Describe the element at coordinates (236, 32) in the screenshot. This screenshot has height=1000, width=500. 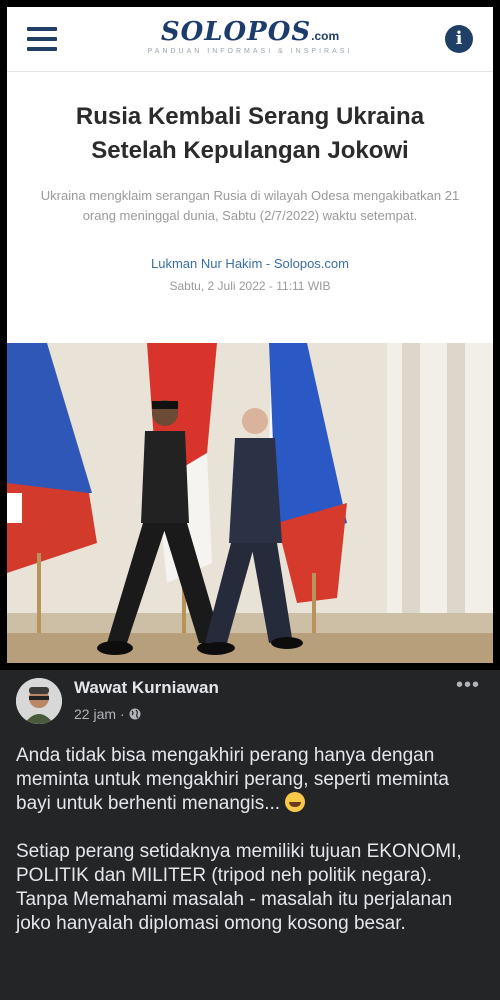
I see `logo-text: SOLOPOS` at that location.